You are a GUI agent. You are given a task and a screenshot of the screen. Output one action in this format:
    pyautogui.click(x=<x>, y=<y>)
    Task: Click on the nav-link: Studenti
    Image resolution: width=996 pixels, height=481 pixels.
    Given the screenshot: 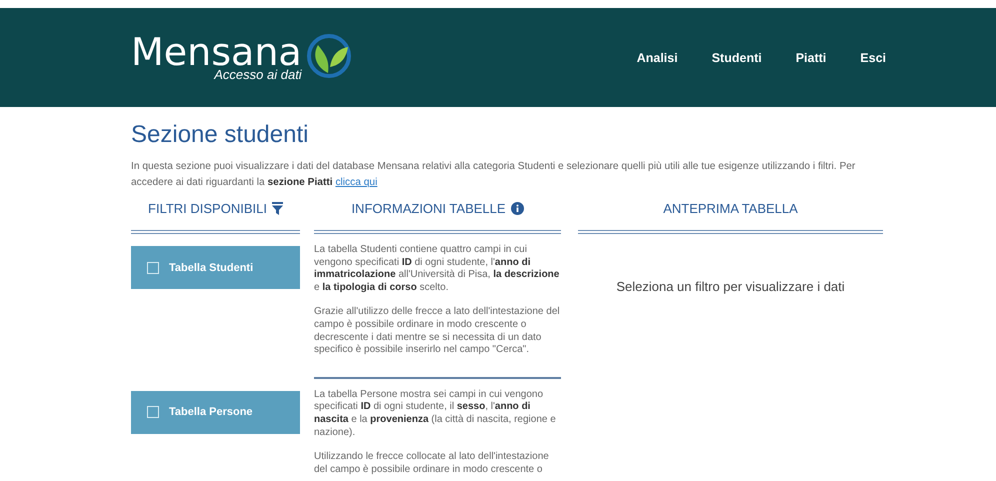 What is the action you would take?
    pyautogui.click(x=737, y=57)
    